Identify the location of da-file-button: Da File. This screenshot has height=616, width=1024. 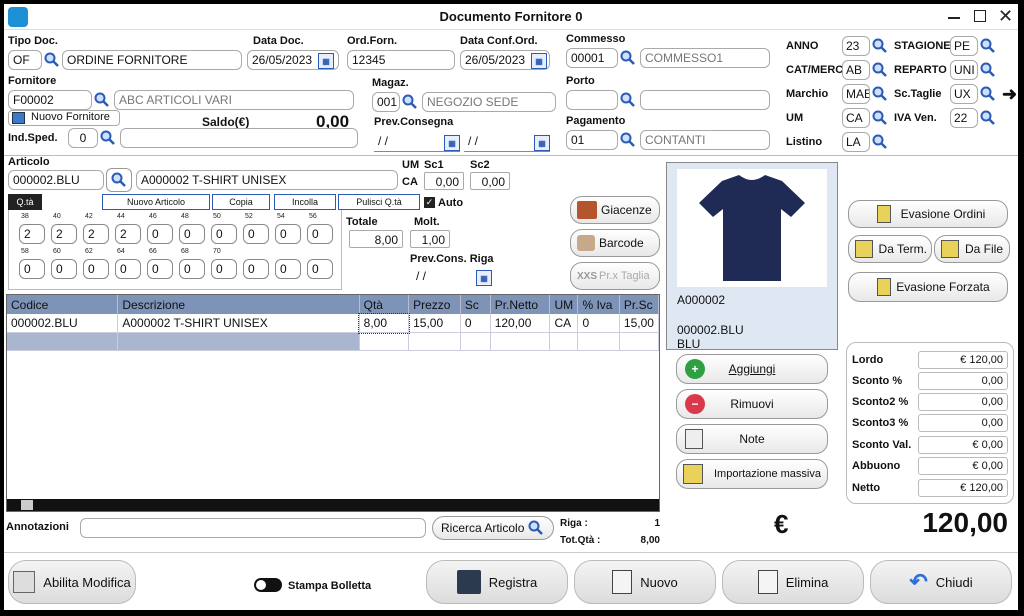
(972, 249).